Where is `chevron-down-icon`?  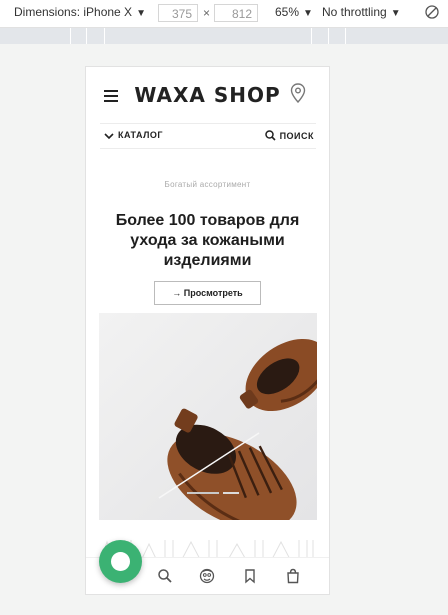
chevron-down-icon is located at coordinates (109, 136).